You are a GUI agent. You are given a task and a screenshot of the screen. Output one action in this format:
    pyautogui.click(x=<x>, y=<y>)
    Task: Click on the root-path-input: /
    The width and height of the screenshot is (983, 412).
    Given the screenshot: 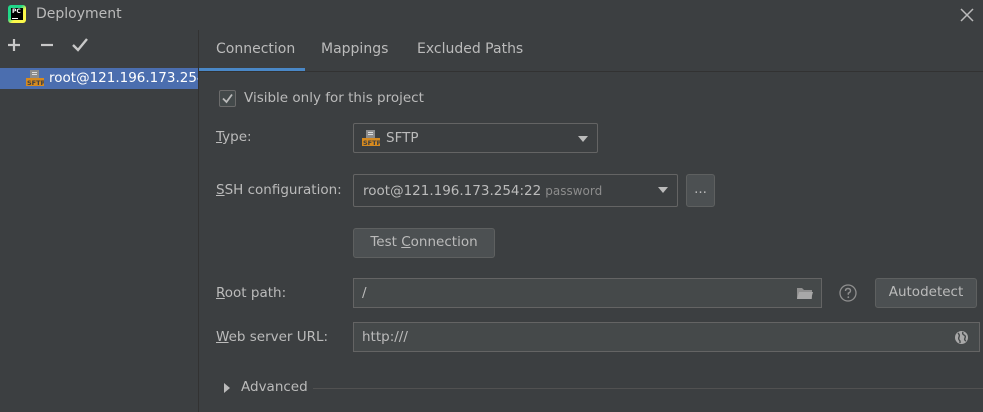 What is the action you would take?
    pyautogui.click(x=587, y=293)
    